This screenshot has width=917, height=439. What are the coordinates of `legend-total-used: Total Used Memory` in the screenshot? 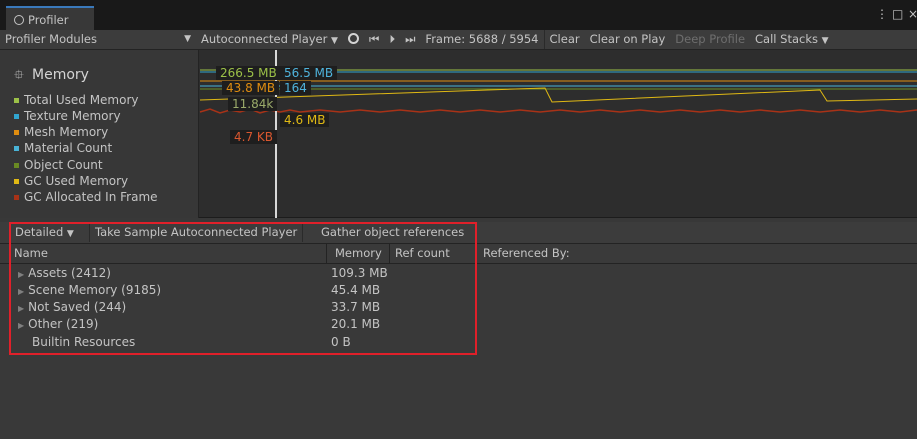 It's located at (76, 100).